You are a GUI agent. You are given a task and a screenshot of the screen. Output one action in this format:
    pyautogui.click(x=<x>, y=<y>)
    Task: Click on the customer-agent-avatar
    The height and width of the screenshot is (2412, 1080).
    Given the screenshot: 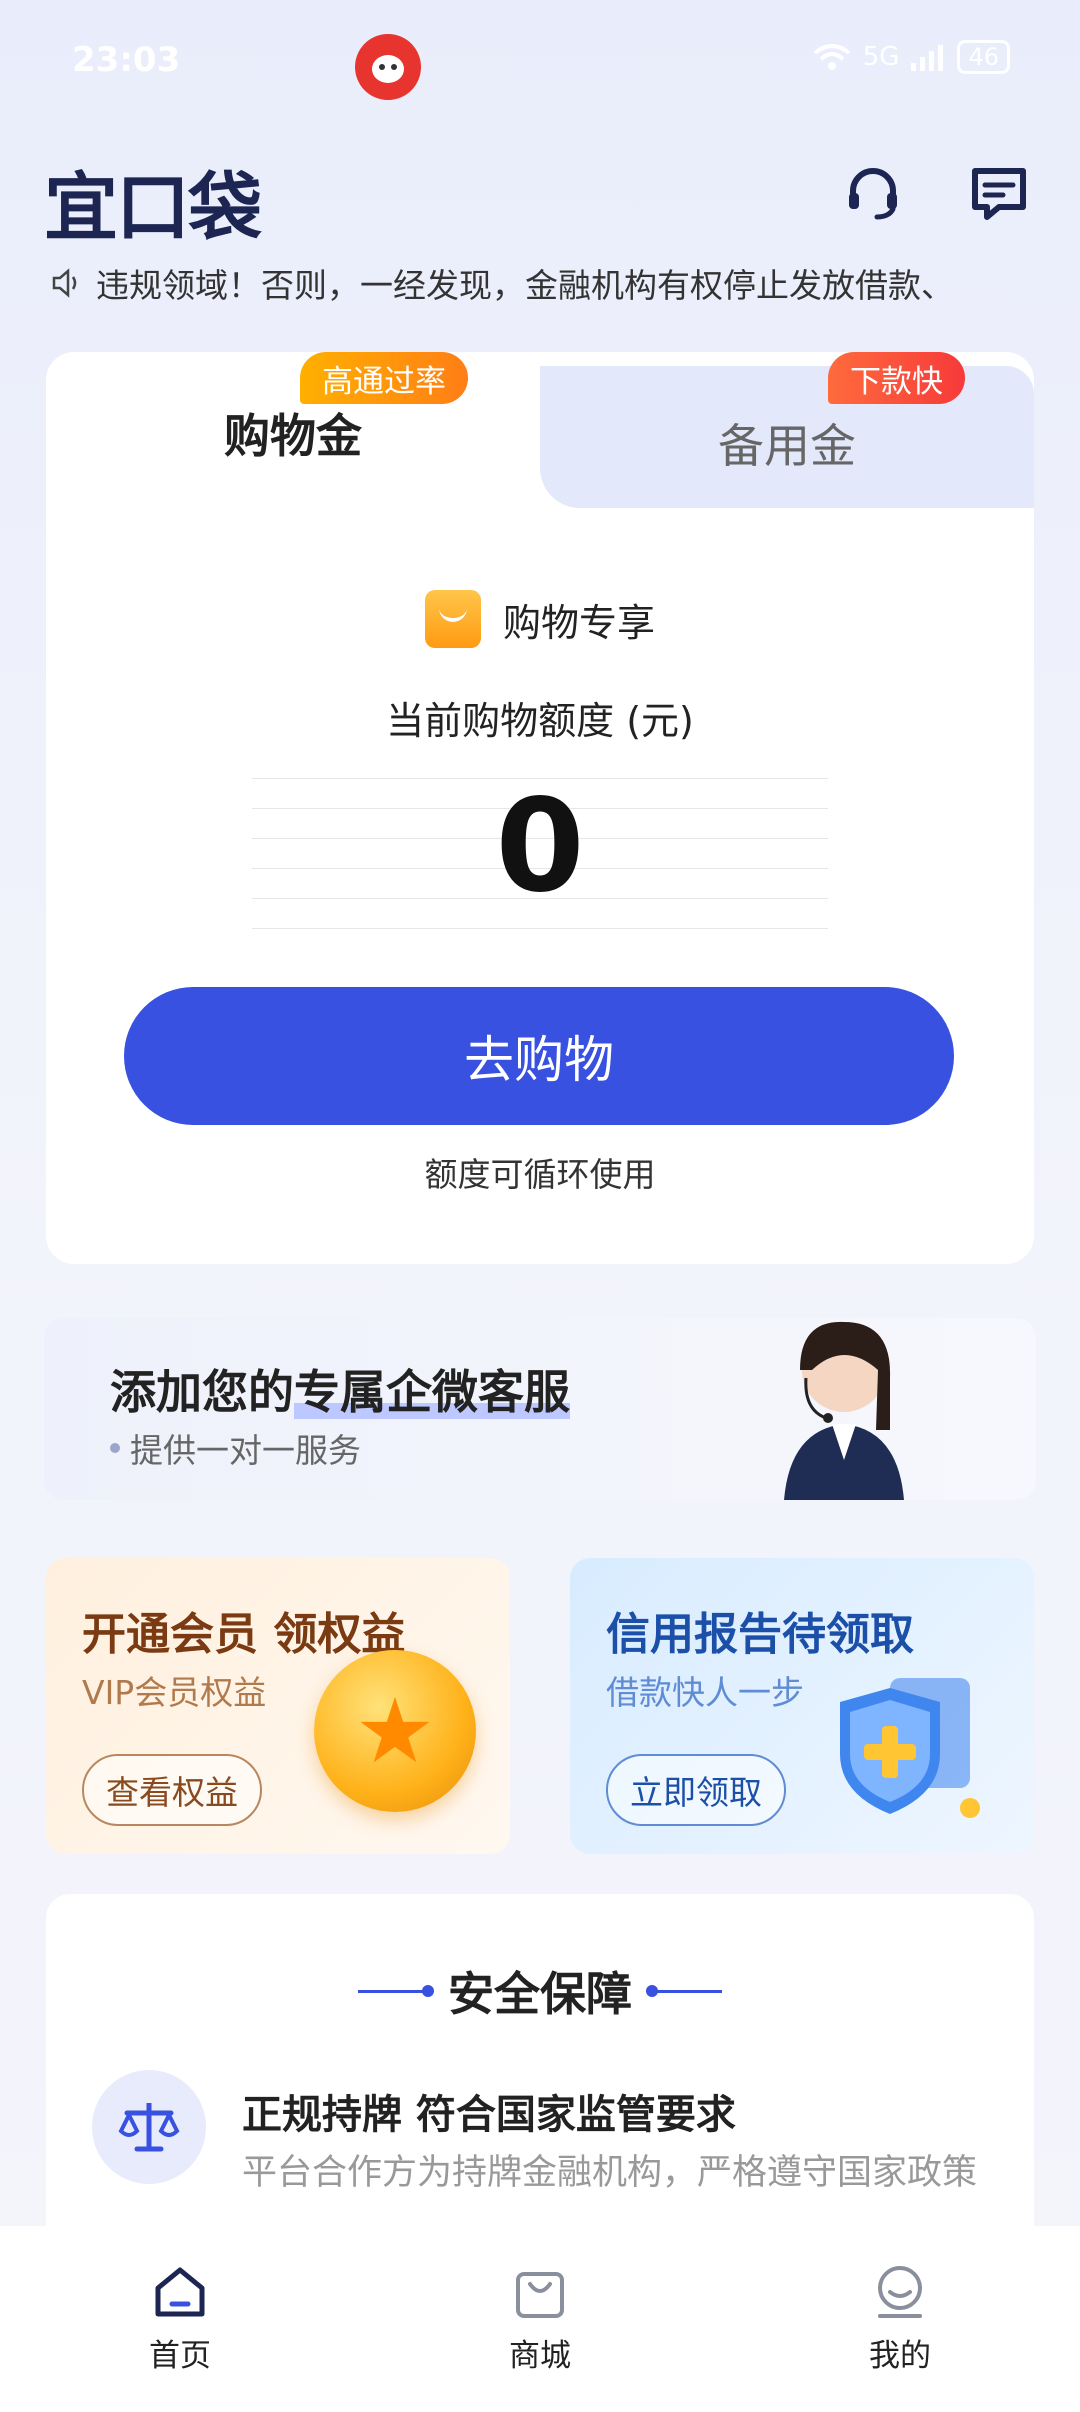 What is the action you would take?
    pyautogui.click(x=844, y=1410)
    